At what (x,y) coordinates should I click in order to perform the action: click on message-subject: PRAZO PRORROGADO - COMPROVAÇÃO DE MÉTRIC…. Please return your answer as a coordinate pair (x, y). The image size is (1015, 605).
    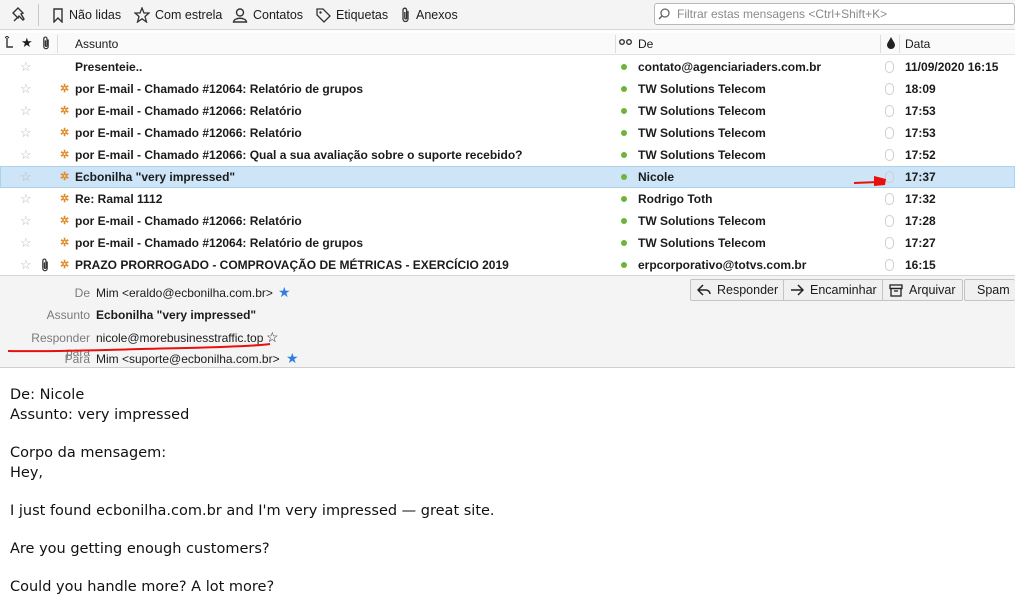
    Looking at the image, I should click on (292, 265).